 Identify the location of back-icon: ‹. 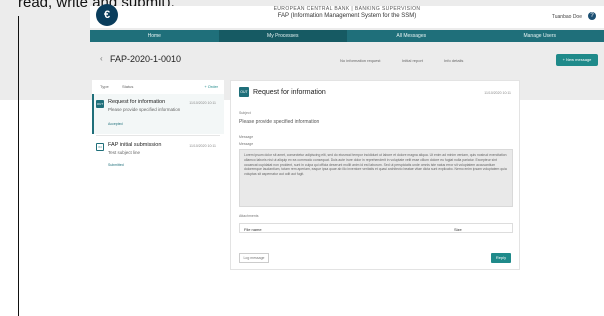
(101, 58).